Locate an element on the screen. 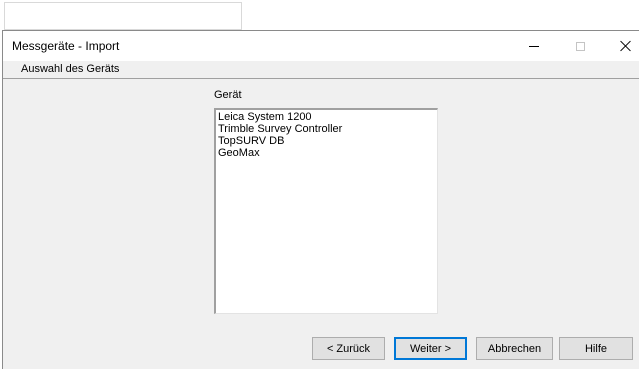 The height and width of the screenshot is (369, 639). list-item-geomax: GeoMax is located at coordinates (326, 153).